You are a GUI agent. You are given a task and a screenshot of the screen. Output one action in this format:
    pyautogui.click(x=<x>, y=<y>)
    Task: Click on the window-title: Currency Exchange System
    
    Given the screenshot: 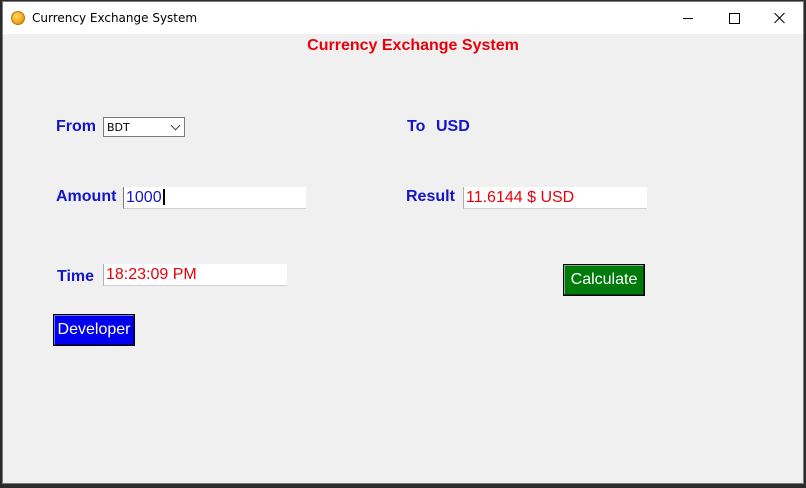 What is the action you would take?
    pyautogui.click(x=115, y=18)
    